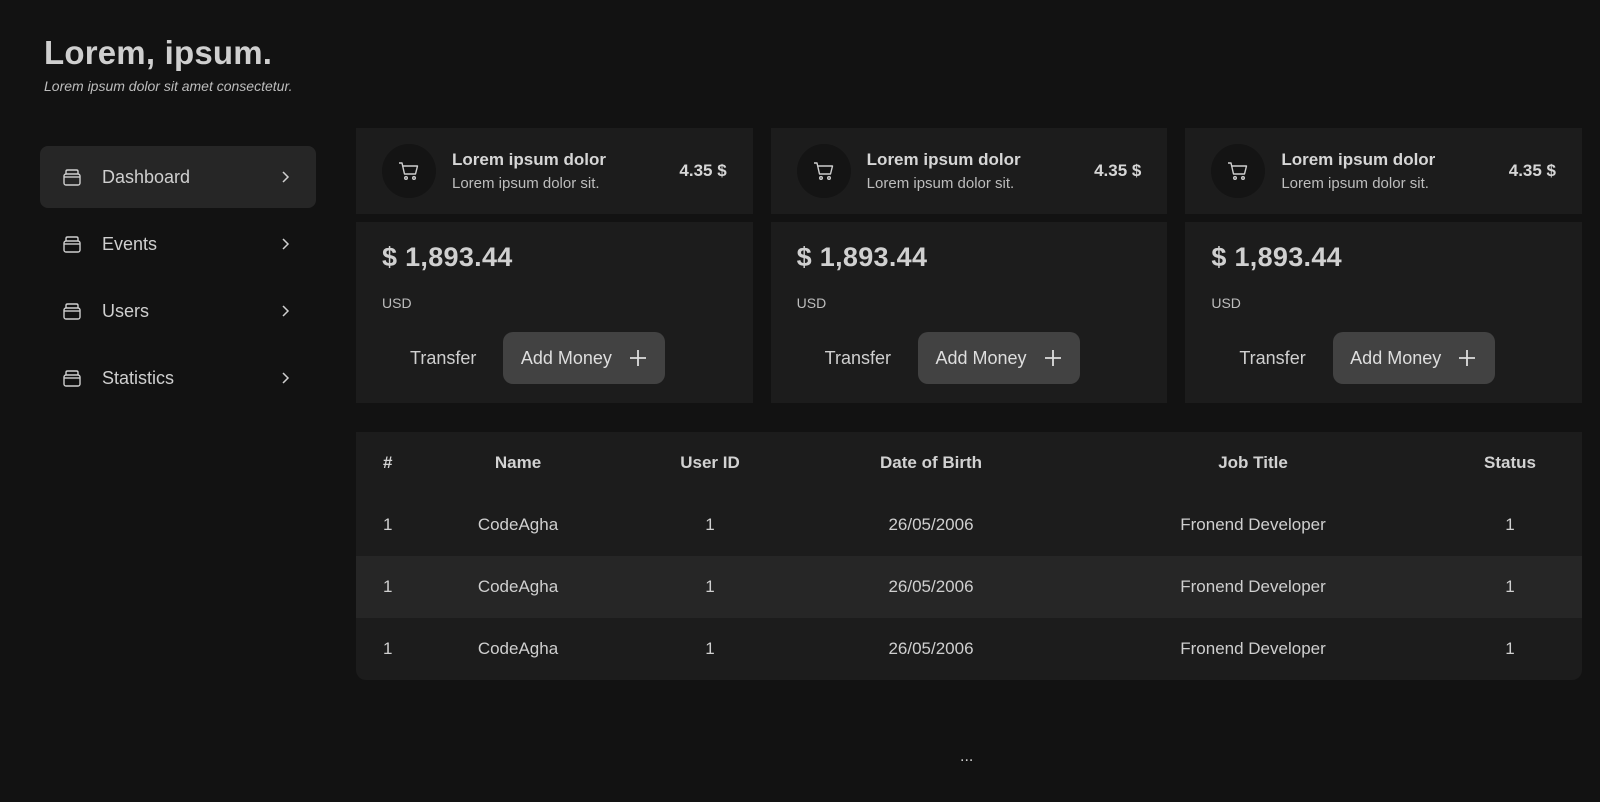 The height and width of the screenshot is (802, 1600). Describe the element at coordinates (178, 244) in the screenshot. I see `sidebar-item-events: Events` at that location.